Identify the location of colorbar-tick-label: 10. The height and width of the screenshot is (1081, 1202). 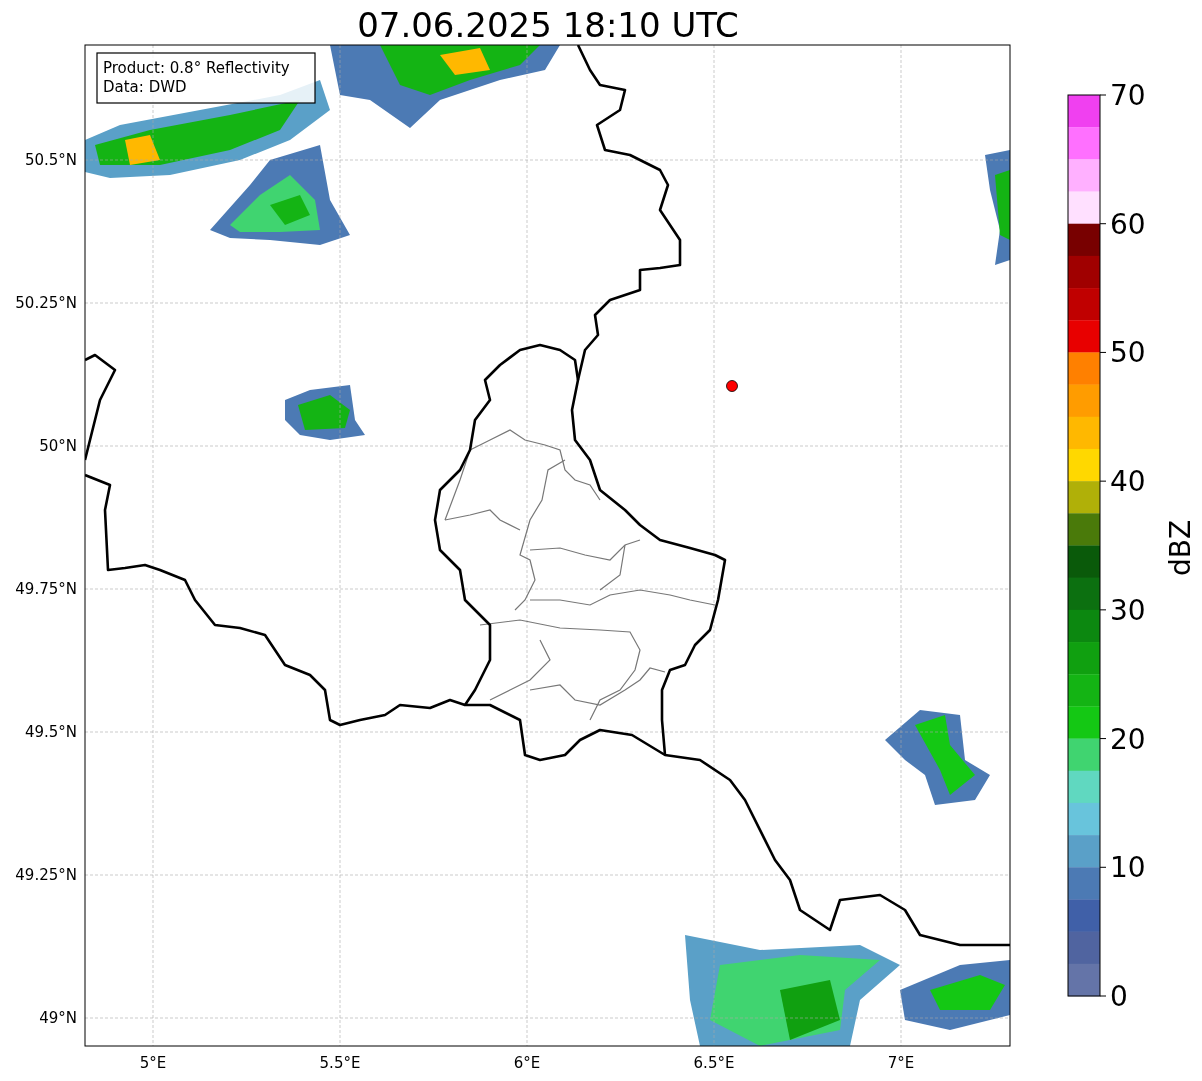
(1128, 868).